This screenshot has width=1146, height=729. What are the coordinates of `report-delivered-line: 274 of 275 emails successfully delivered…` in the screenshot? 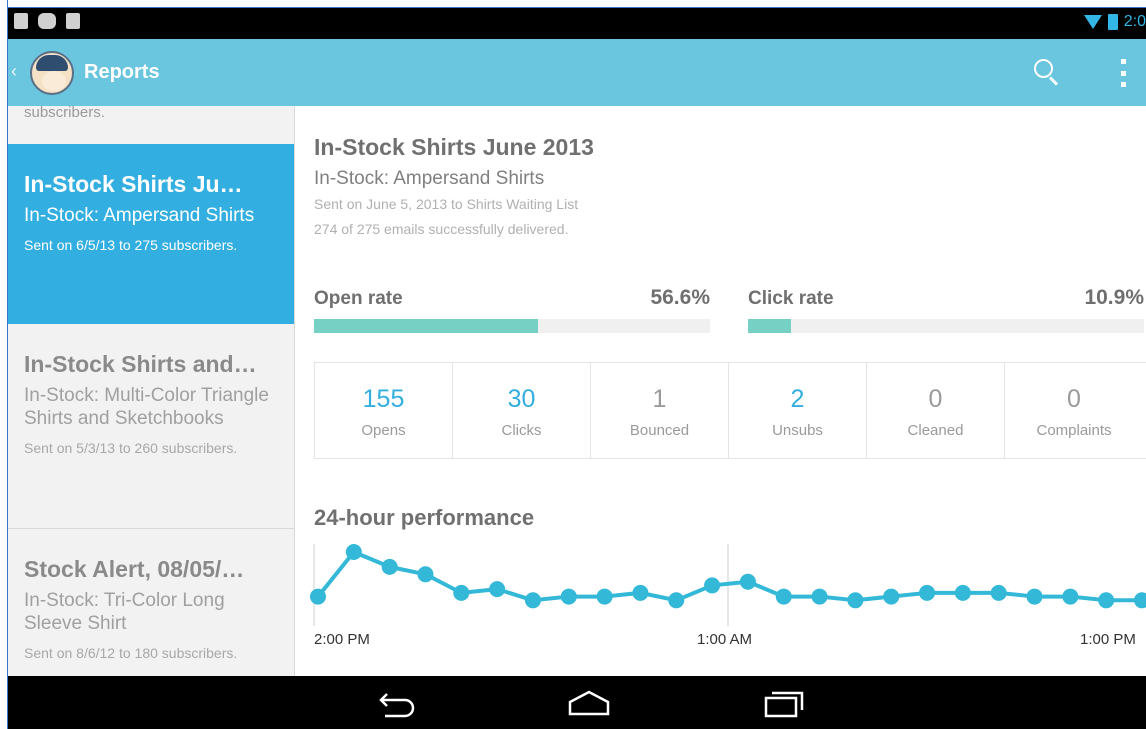 It's located at (441, 229).